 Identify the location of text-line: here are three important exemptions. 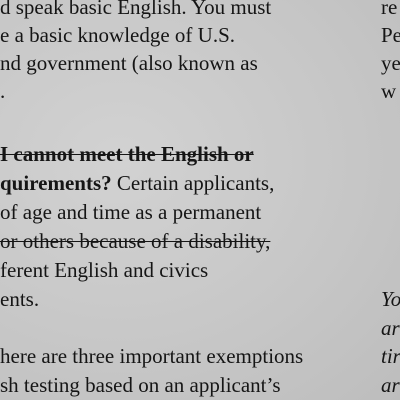
(152, 356).